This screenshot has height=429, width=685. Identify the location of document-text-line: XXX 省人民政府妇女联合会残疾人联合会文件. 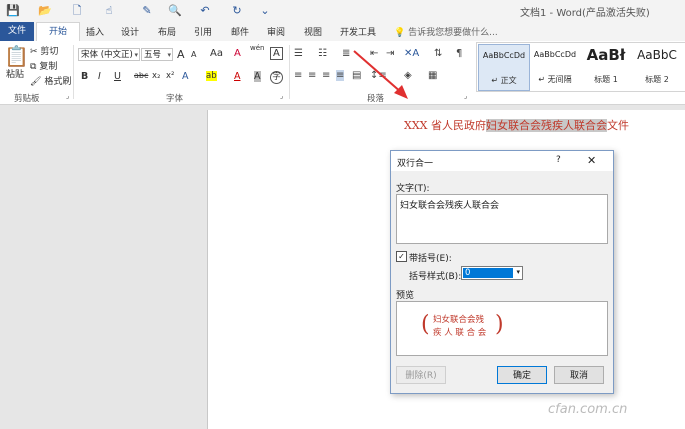
(516, 125).